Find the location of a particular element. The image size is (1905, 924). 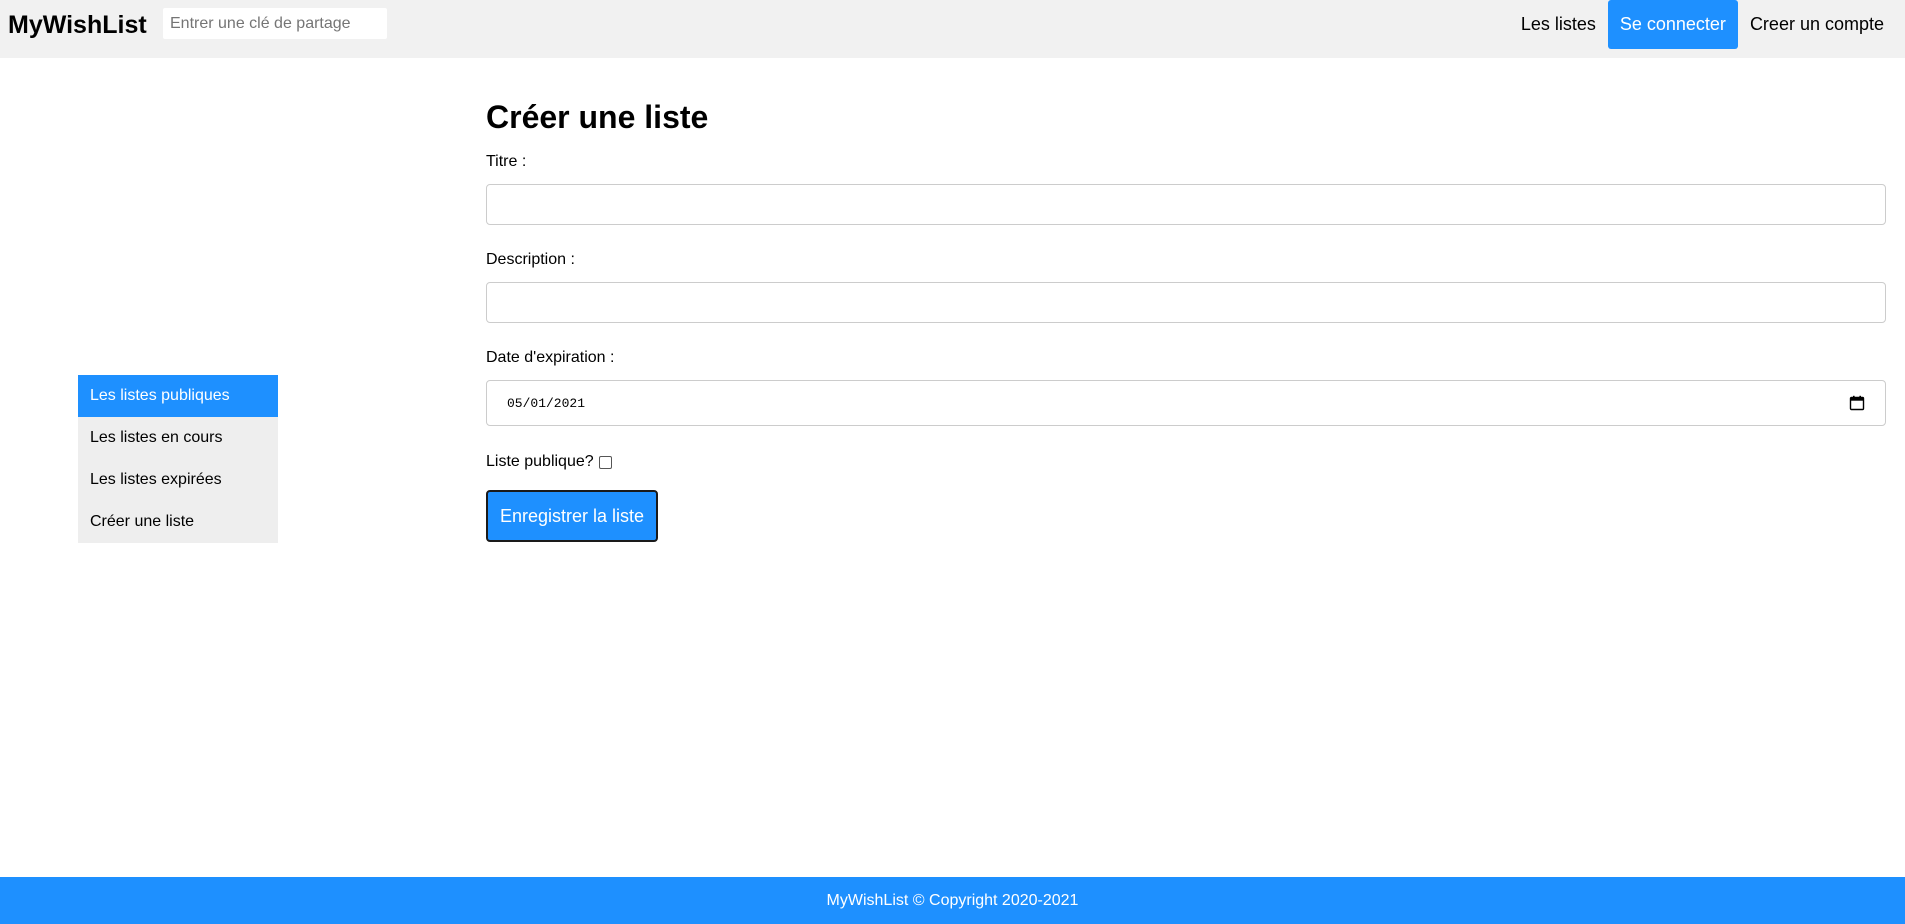

expiration-date-input: 05/01/2021 is located at coordinates (1186, 403).